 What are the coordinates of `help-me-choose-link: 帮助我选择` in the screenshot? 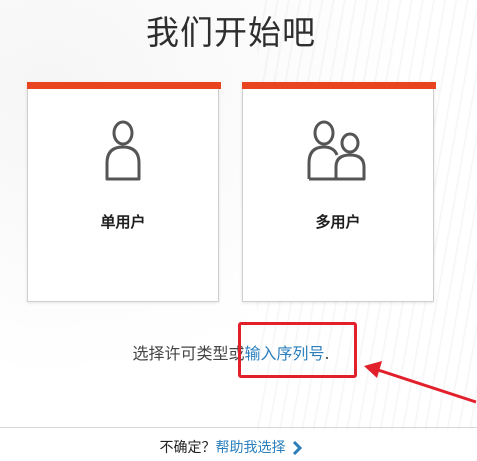 It's located at (251, 448).